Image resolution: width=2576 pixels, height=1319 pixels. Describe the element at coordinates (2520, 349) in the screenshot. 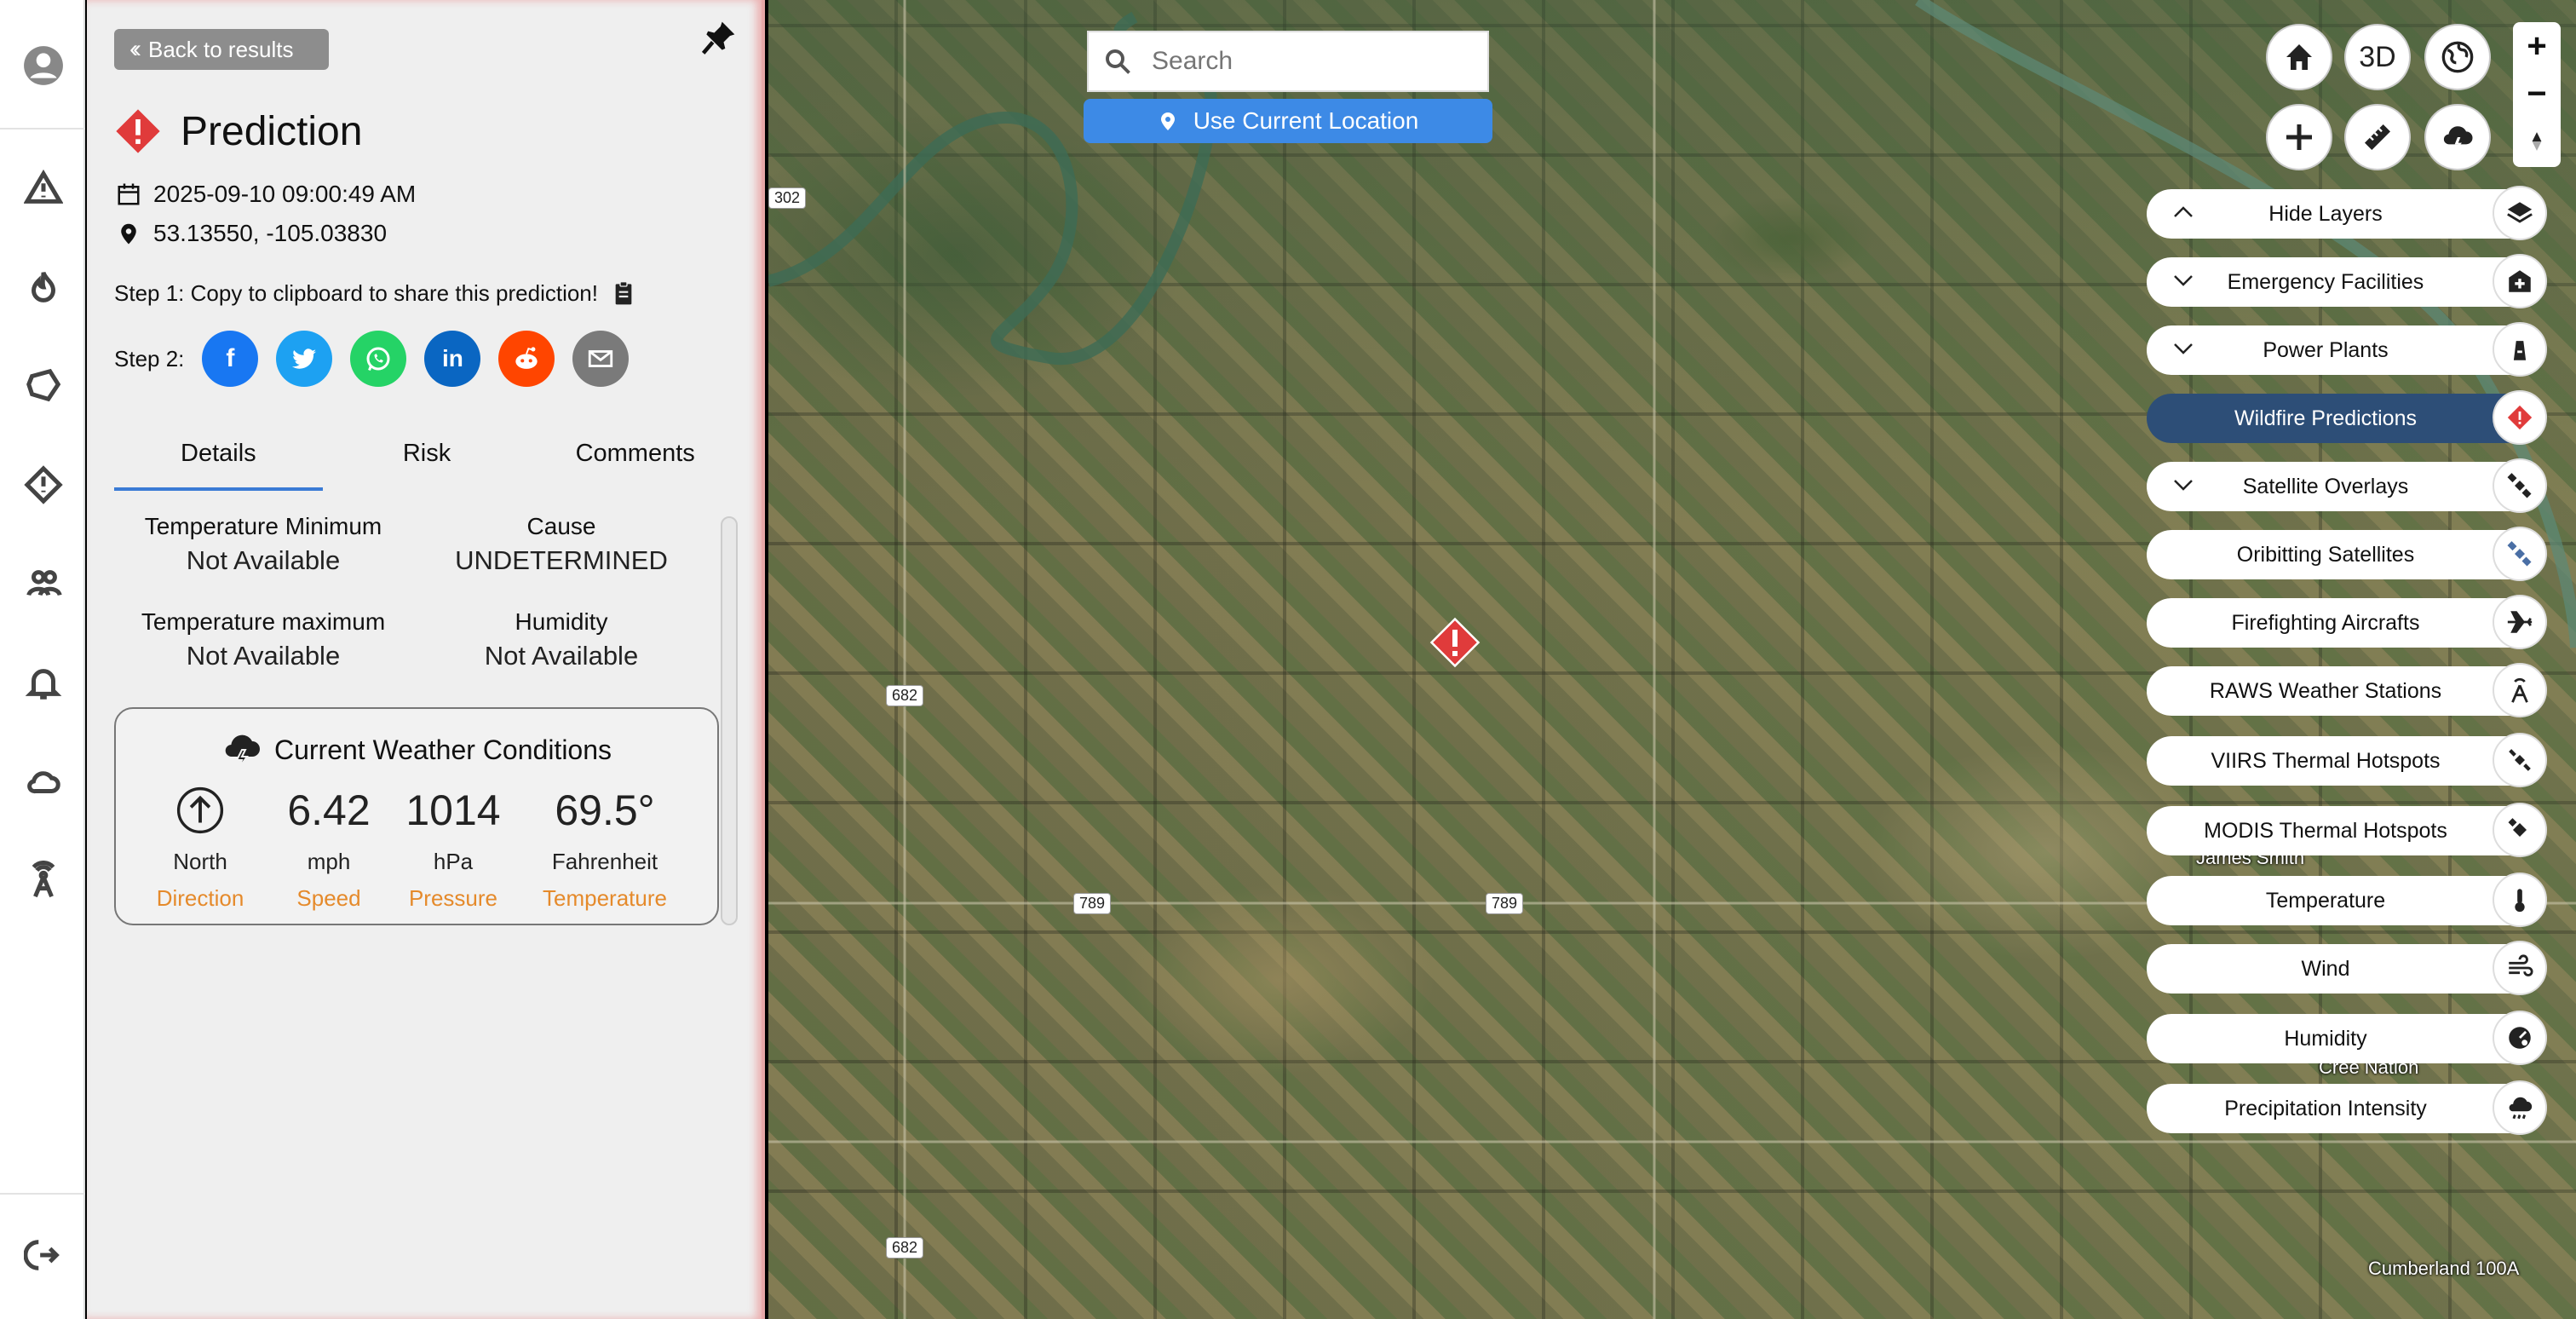

I see `power-plant-icon` at that location.